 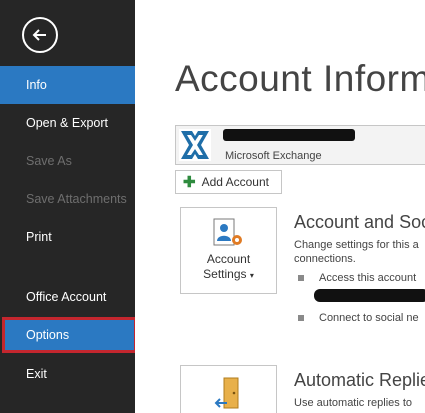 What do you see at coordinates (228, 250) in the screenshot?
I see `account-settings-button: Account Settings ▾` at bounding box center [228, 250].